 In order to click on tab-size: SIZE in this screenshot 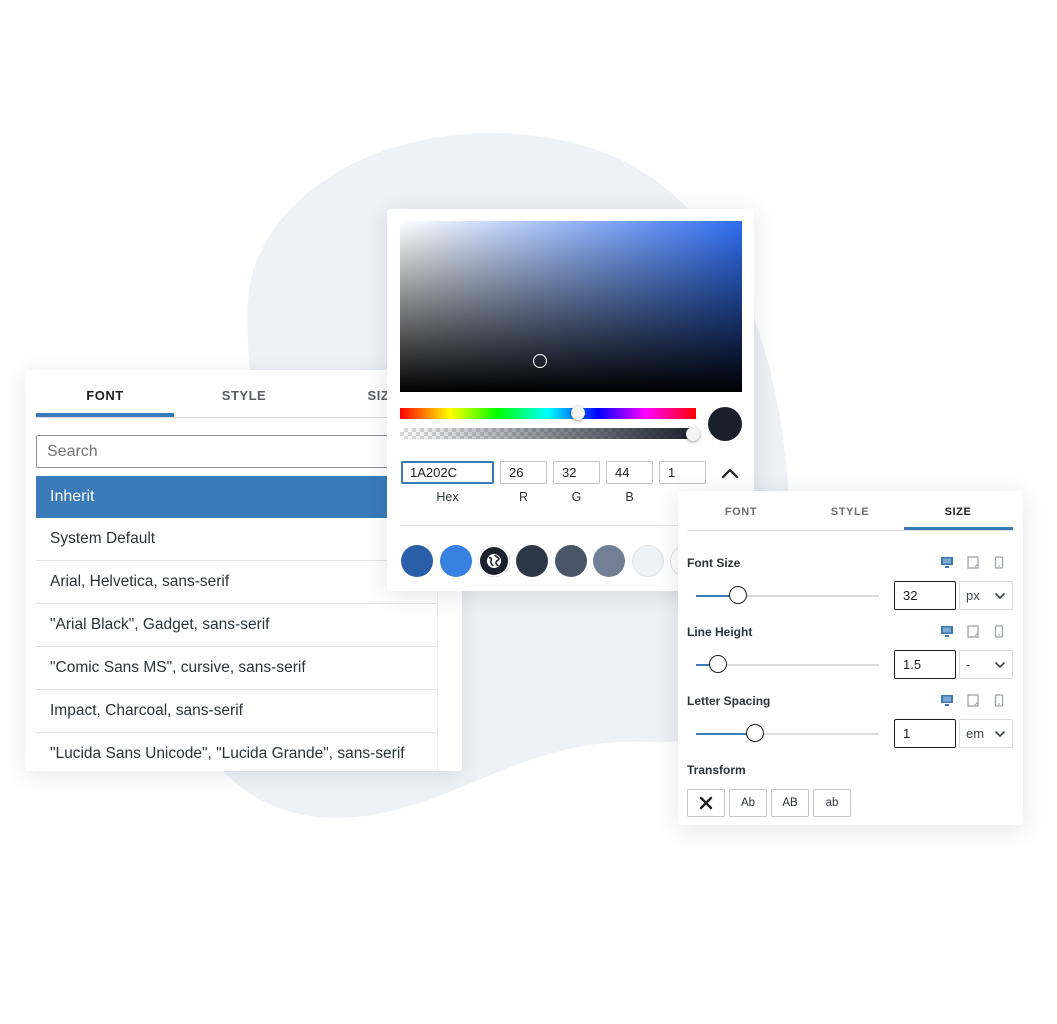, I will do `click(958, 512)`.